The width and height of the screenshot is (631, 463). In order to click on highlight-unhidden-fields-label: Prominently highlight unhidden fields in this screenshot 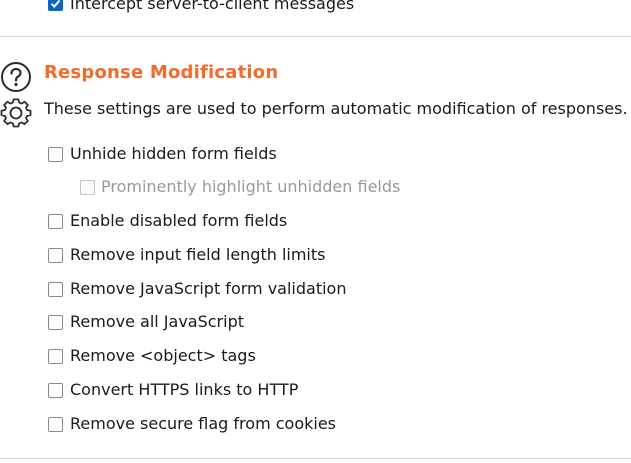, I will do `click(251, 186)`.